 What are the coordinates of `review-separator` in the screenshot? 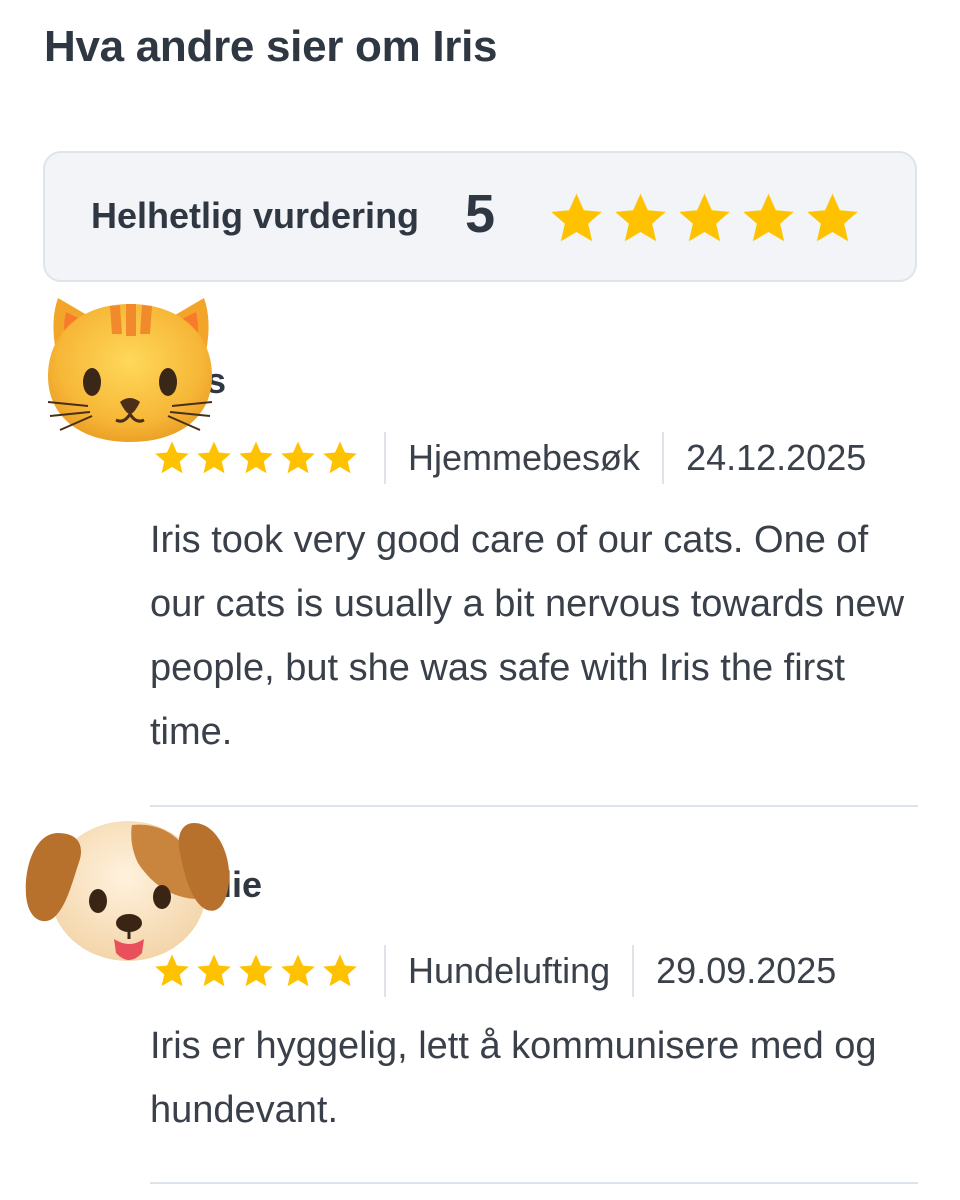 It's located at (534, 1183).